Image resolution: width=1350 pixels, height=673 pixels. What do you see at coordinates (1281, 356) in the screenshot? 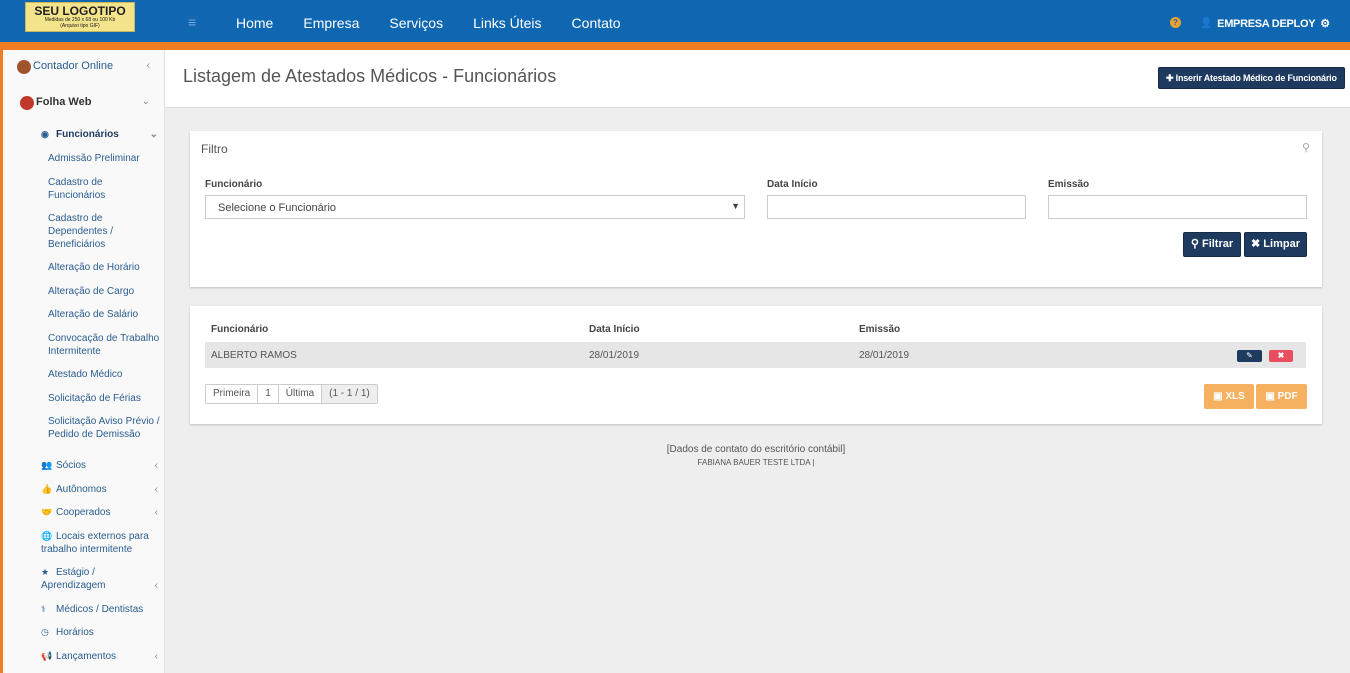
I see `delete-button: ✖` at bounding box center [1281, 356].